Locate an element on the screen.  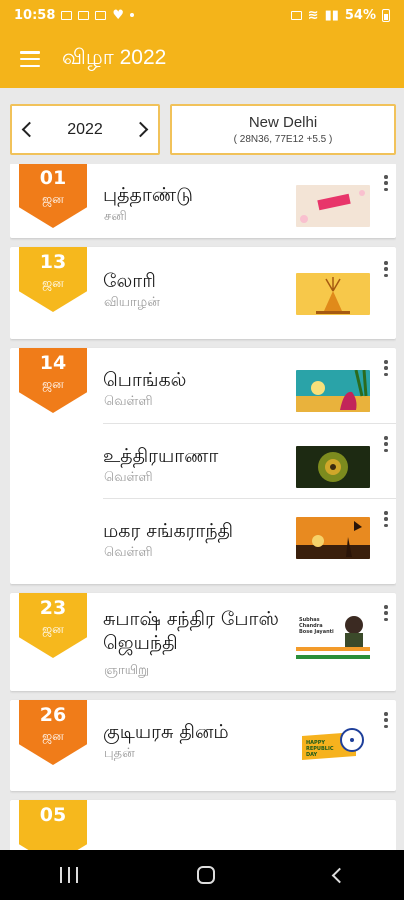
date-badge: 14 ஜன is located at coordinates (53, 380).